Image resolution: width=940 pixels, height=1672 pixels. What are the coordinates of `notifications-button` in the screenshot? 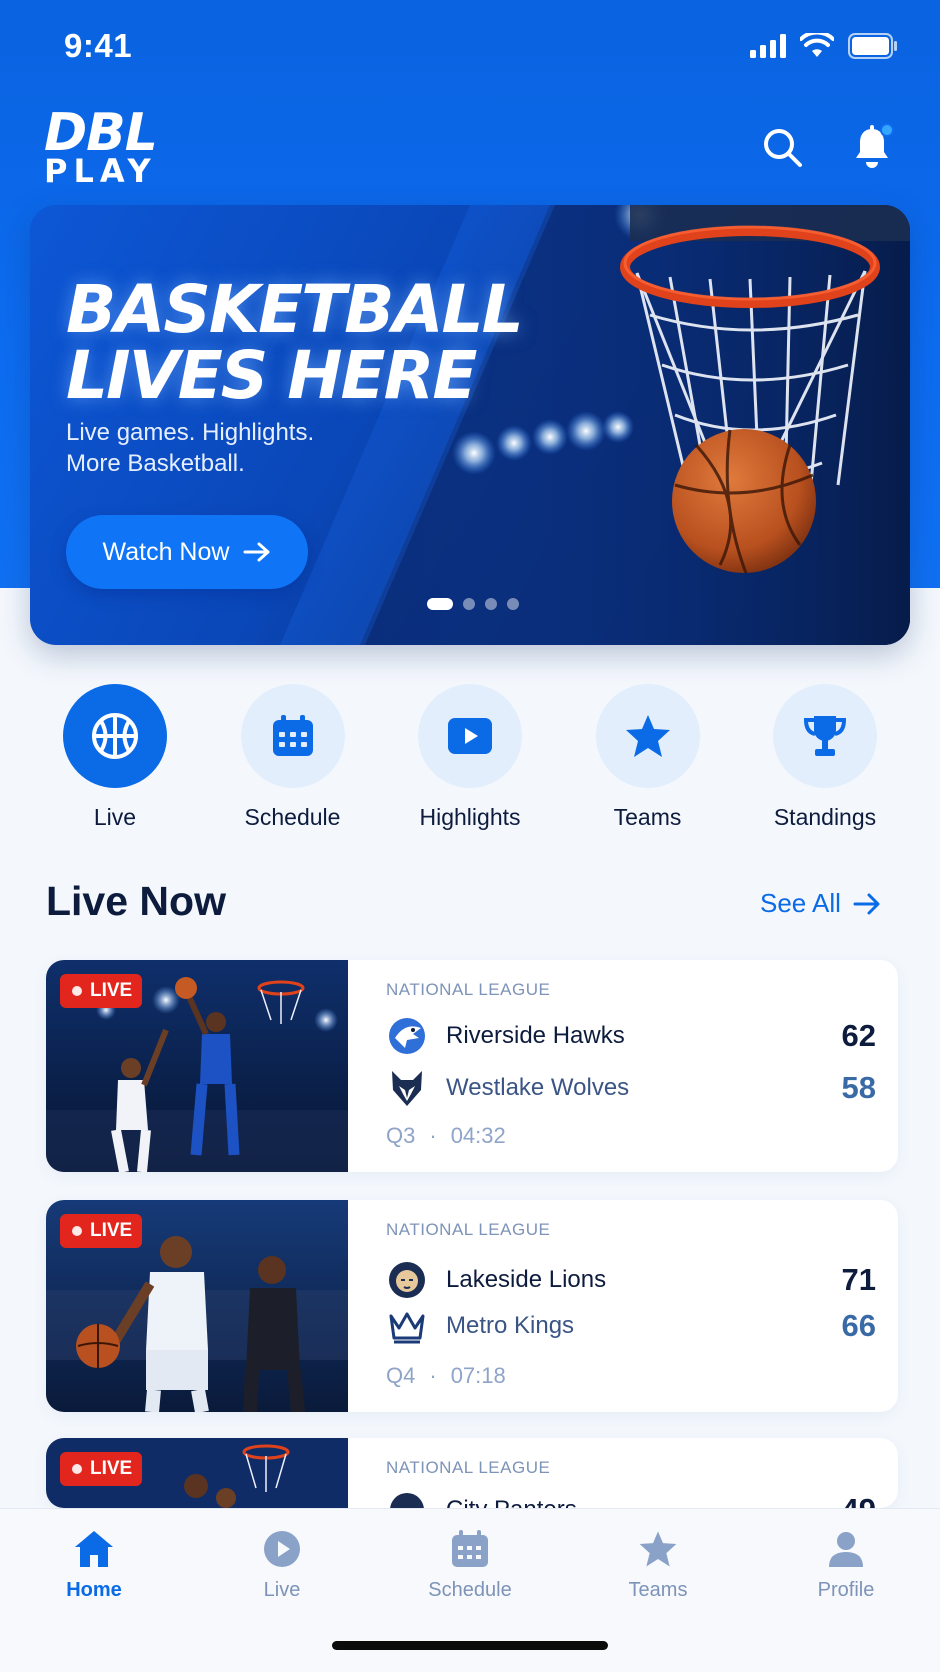 It's located at (872, 147).